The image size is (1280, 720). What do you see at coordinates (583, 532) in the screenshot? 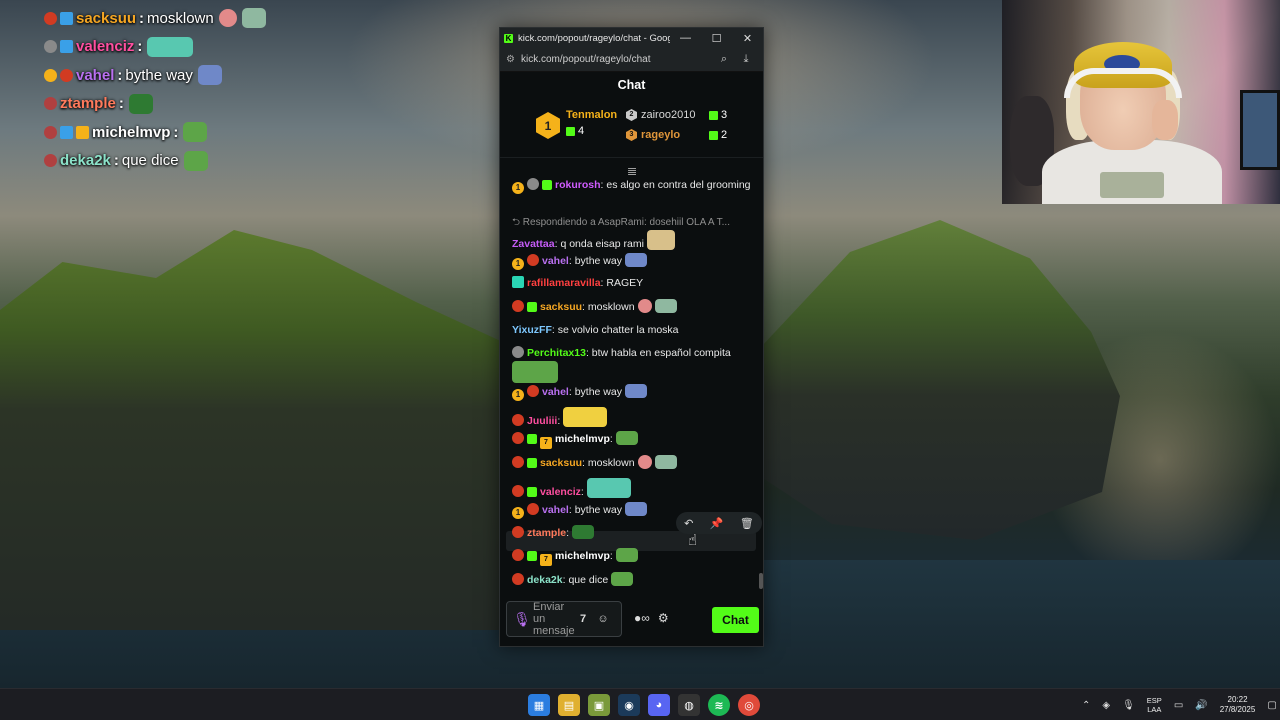
I see `emote-icon` at bounding box center [583, 532].